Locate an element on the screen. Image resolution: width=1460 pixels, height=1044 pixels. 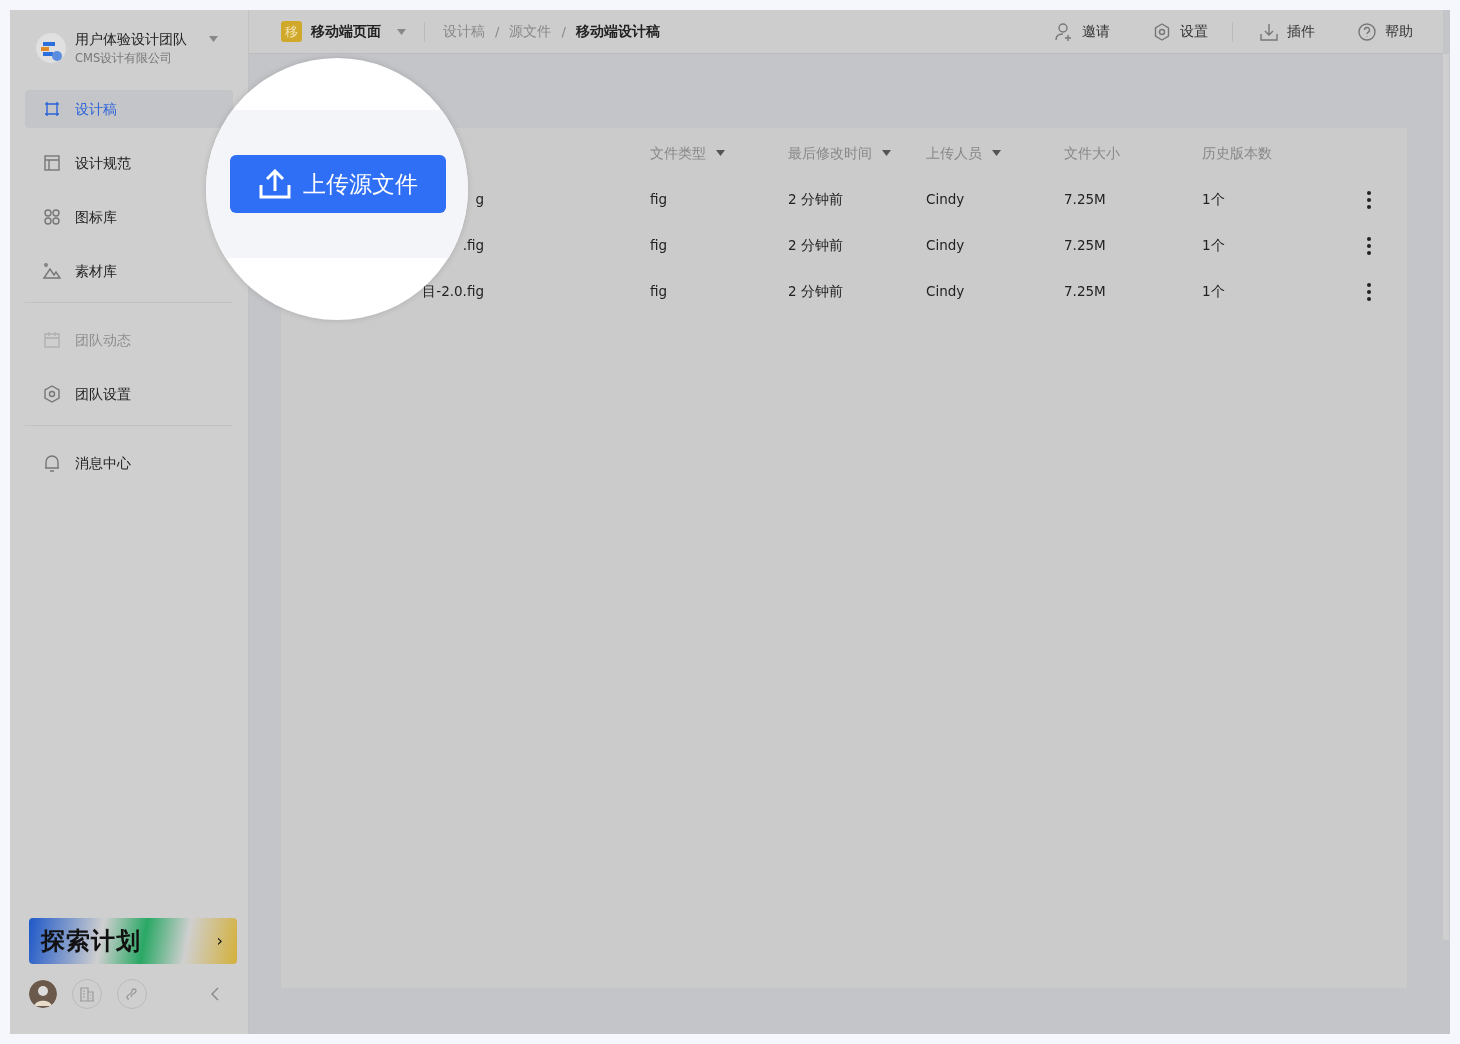
column-header: 历史版本数 is located at coordinates (1237, 153).